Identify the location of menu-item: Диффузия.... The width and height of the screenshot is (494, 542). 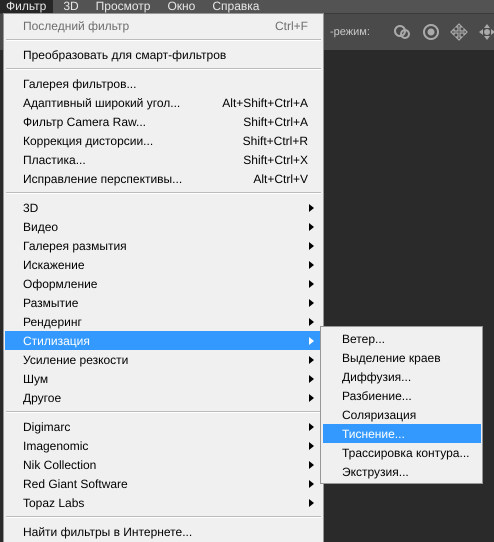
(402, 376).